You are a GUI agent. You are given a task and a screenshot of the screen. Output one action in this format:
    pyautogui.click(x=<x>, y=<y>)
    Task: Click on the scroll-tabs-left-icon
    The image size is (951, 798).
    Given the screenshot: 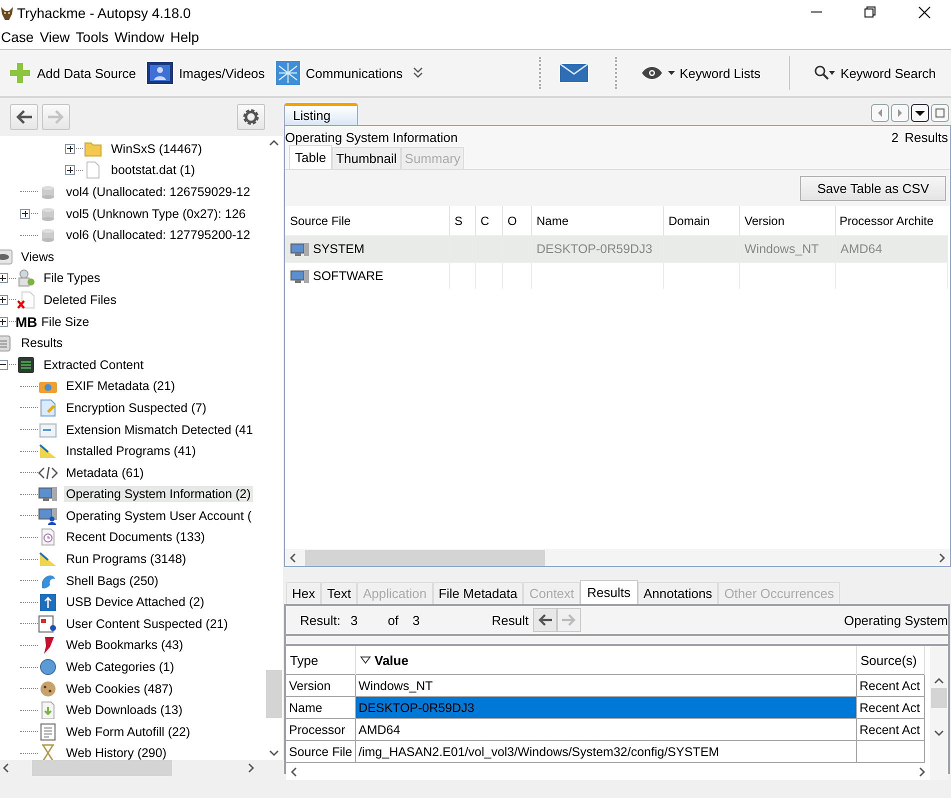 What is the action you would take?
    pyautogui.click(x=880, y=113)
    